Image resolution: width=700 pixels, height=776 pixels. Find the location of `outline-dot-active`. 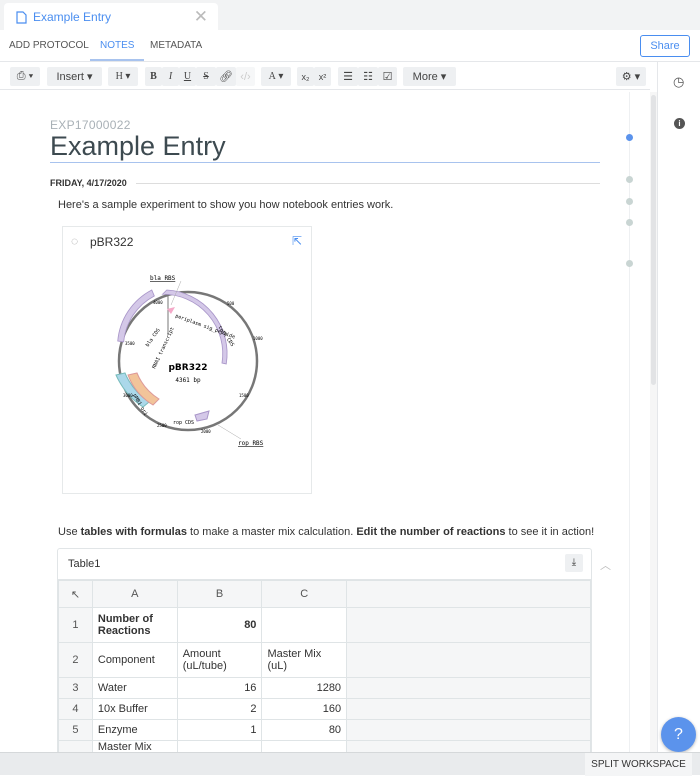

outline-dot-active is located at coordinates (629, 137).